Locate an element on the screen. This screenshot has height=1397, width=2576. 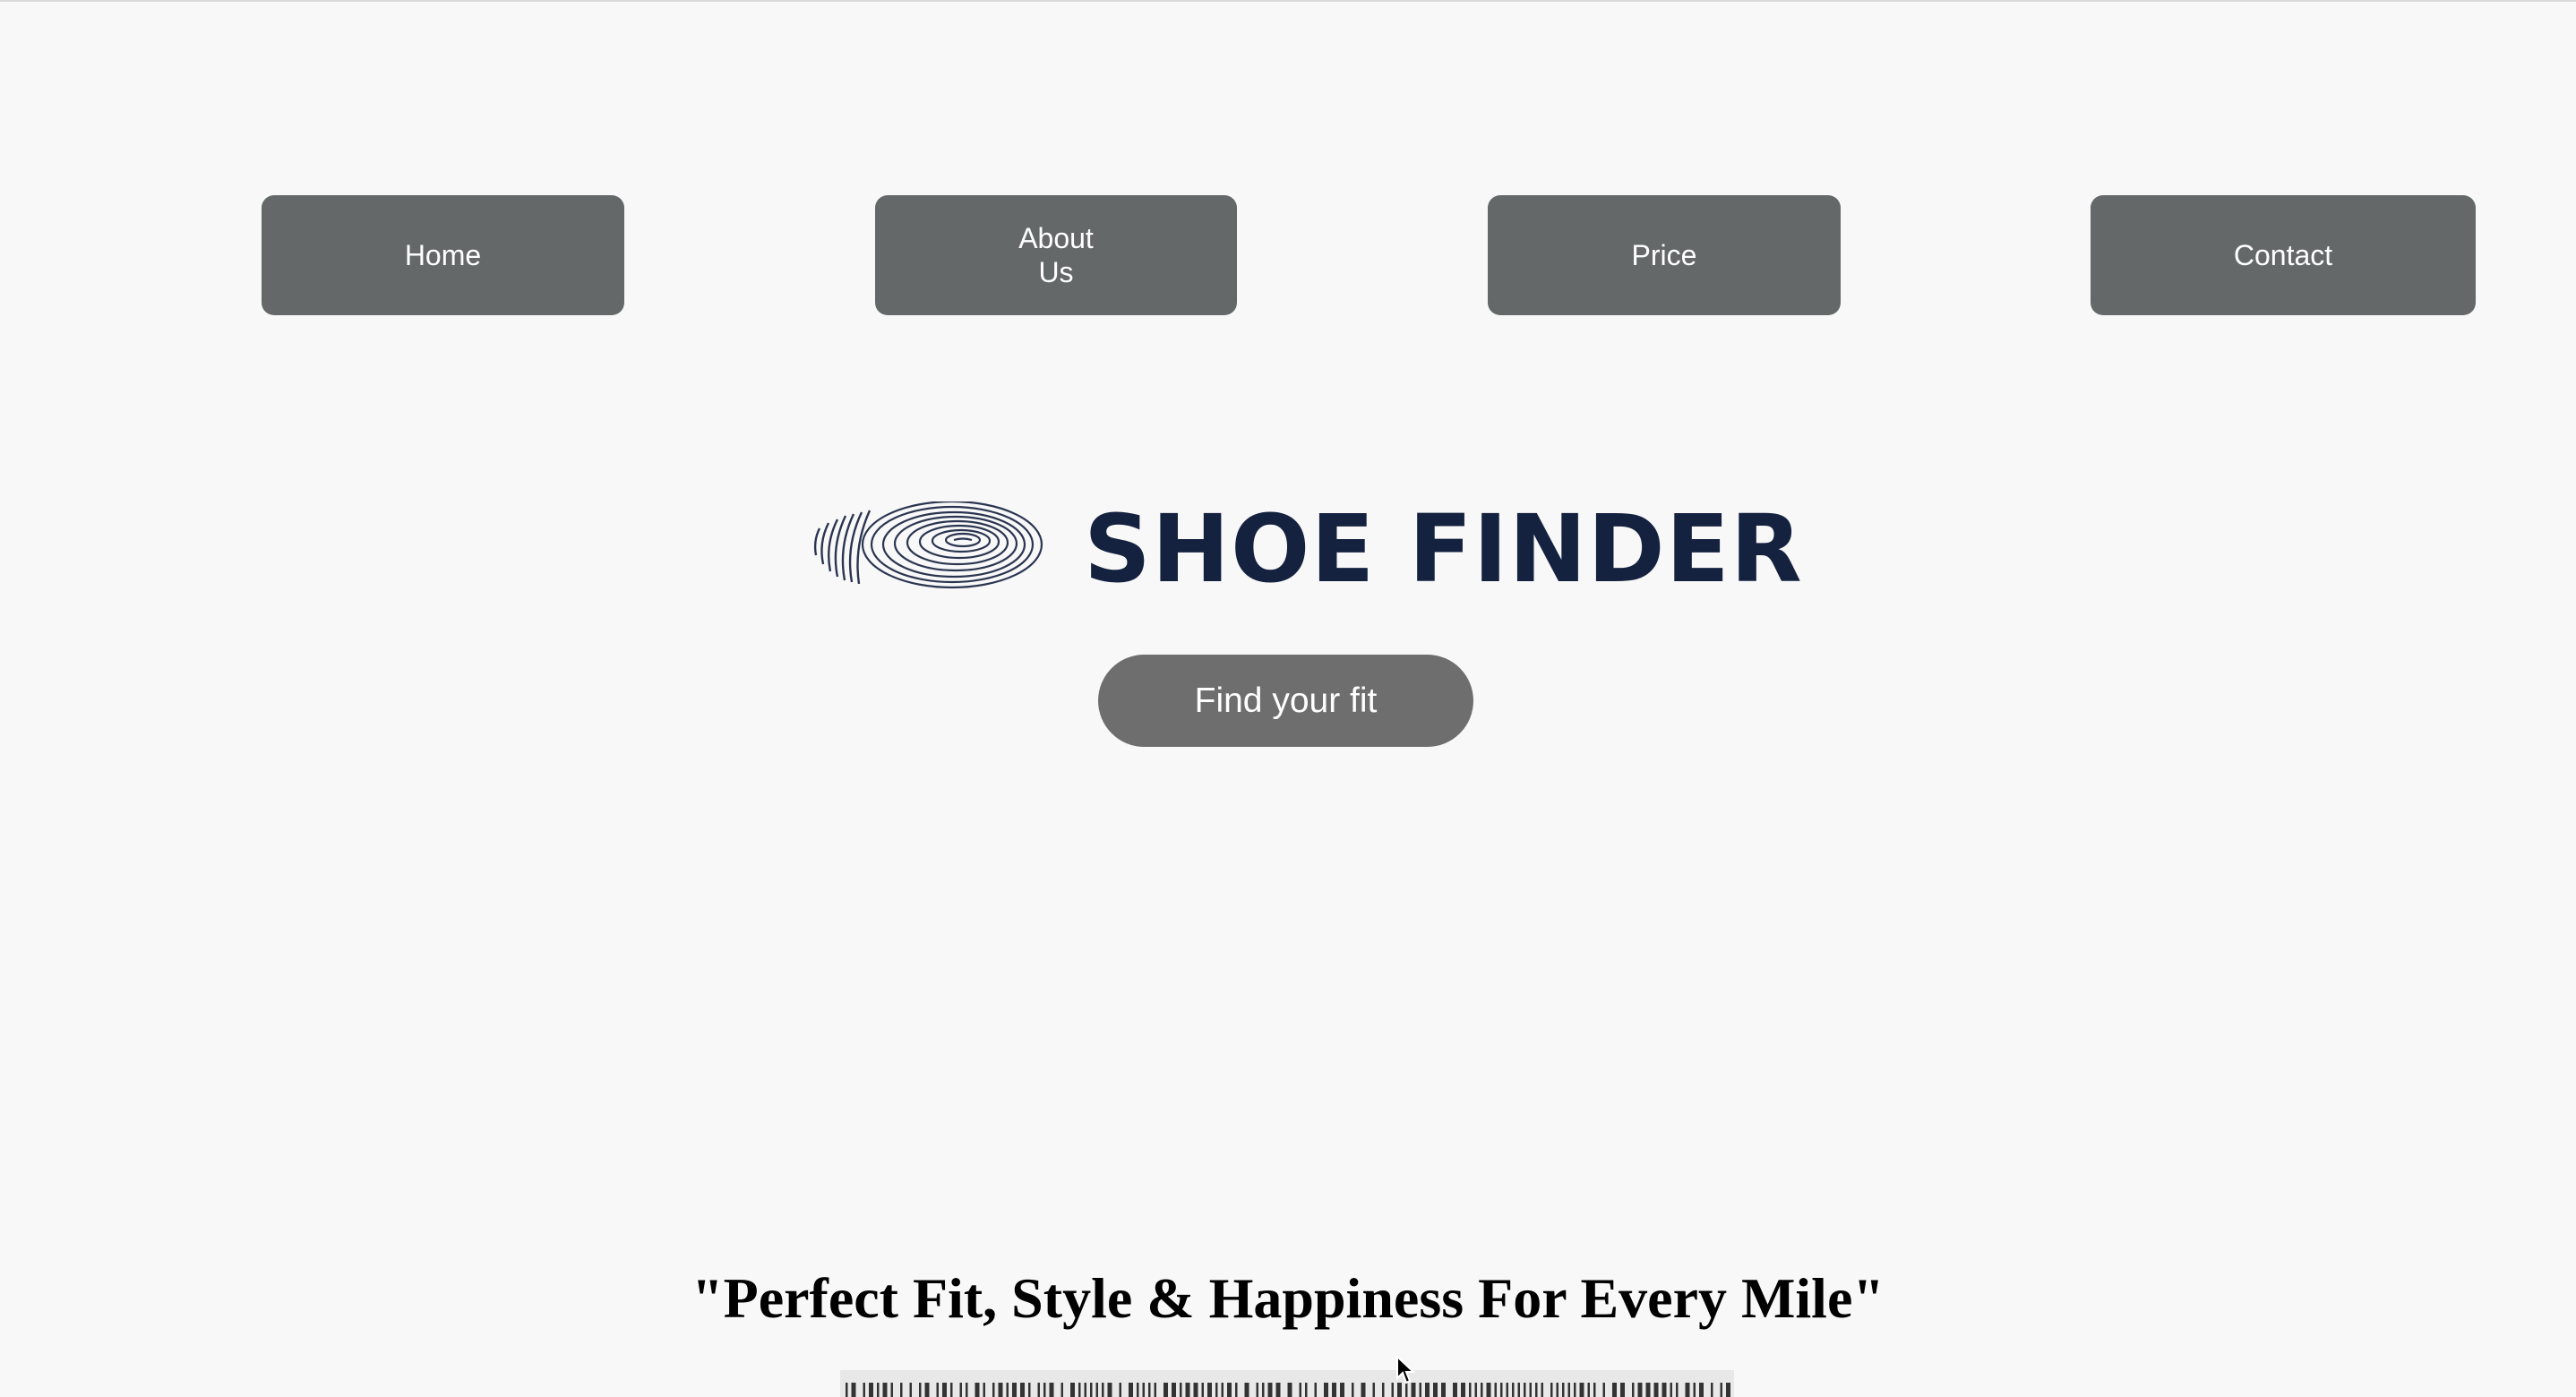
nav-home-label: Home is located at coordinates (443, 255).